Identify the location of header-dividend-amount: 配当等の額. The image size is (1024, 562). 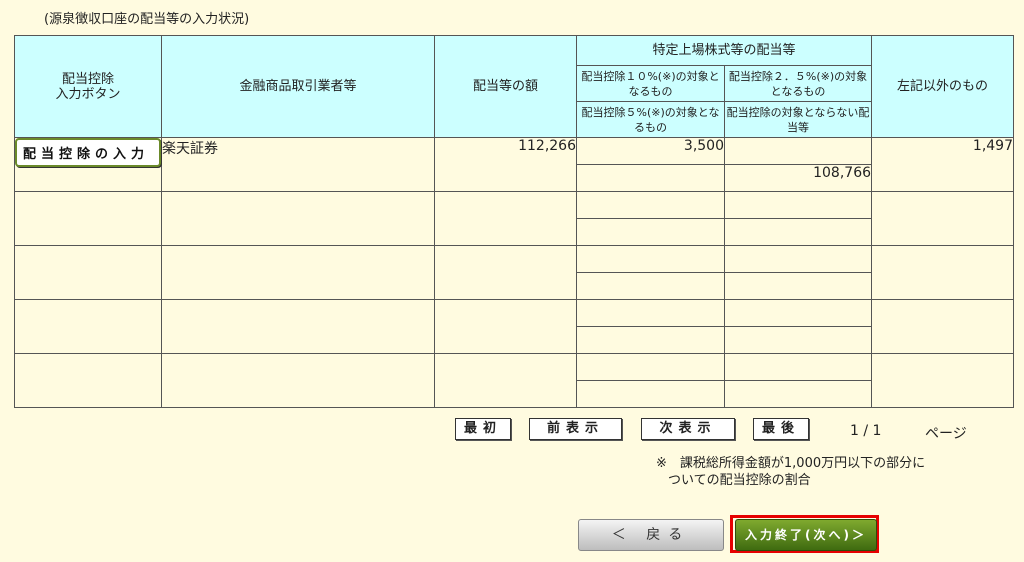
(505, 86).